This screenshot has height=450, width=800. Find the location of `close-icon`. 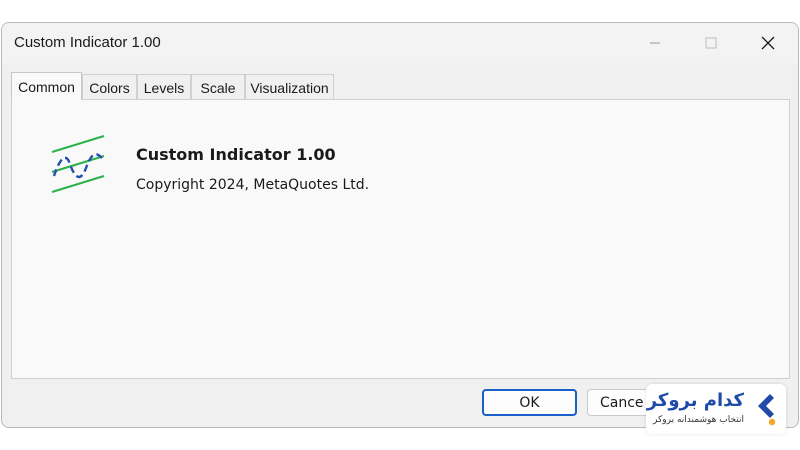

close-icon is located at coordinates (768, 43).